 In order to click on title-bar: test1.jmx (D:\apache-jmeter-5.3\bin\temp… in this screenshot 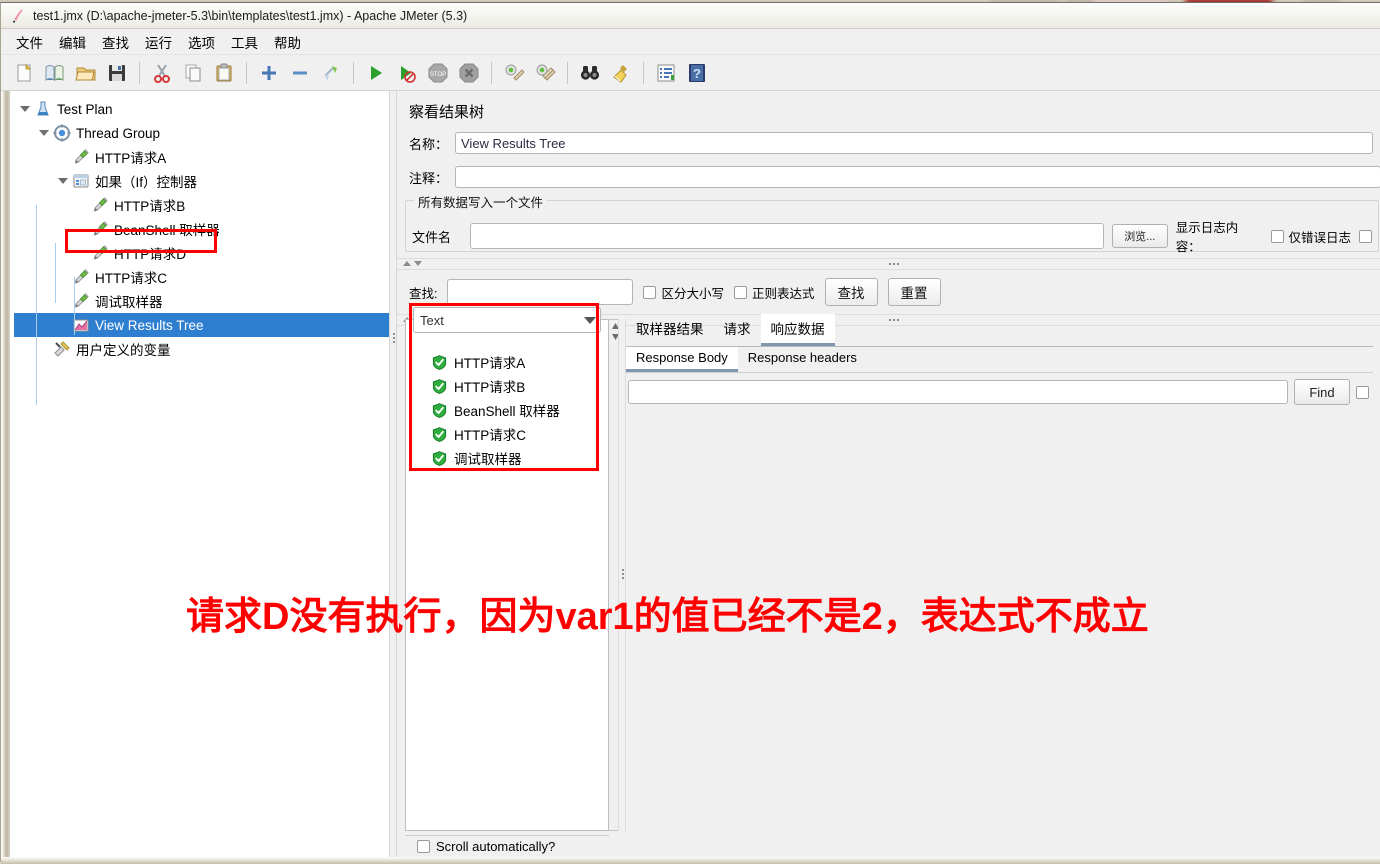, I will do `click(690, 16)`.